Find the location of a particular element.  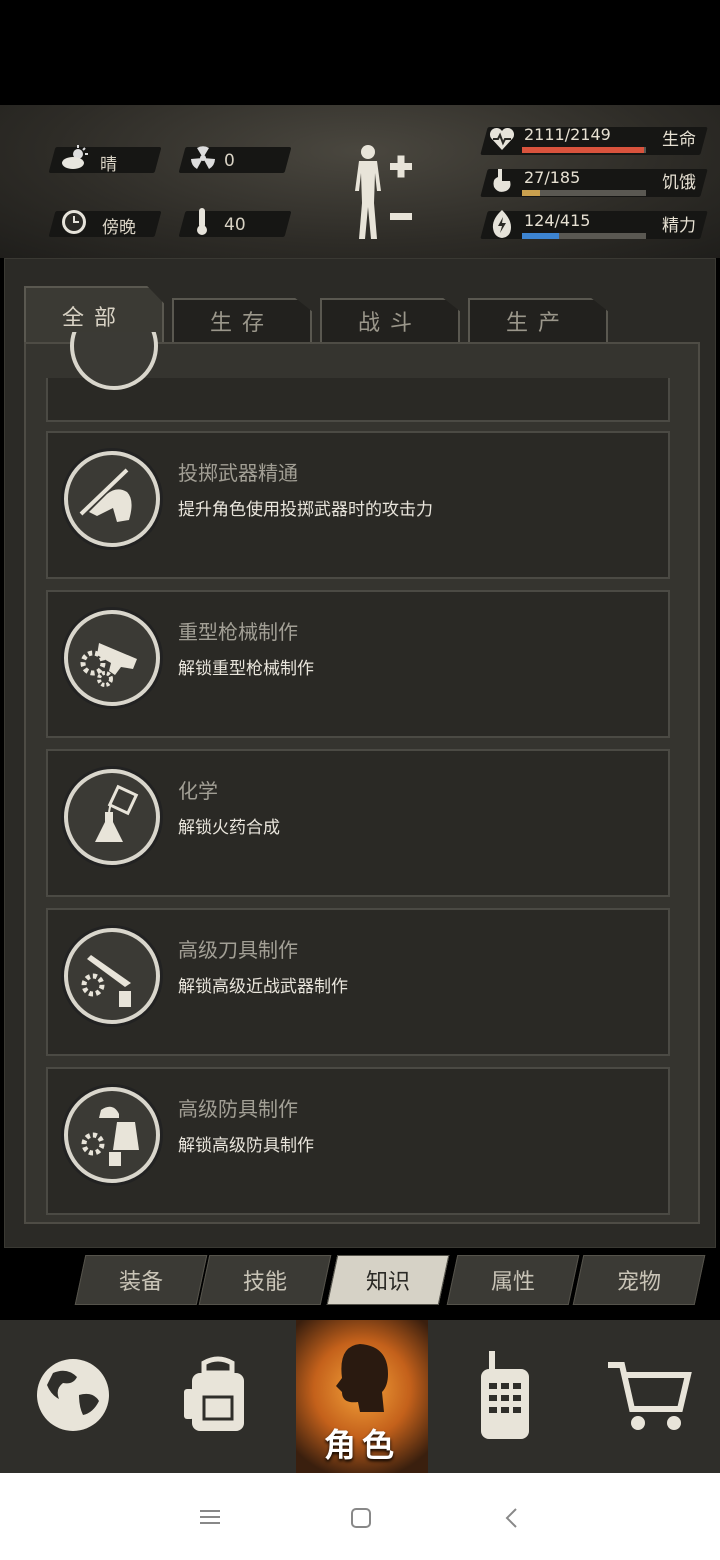

subtab-attributes-label: 属性 is located at coordinates (512, 1282).